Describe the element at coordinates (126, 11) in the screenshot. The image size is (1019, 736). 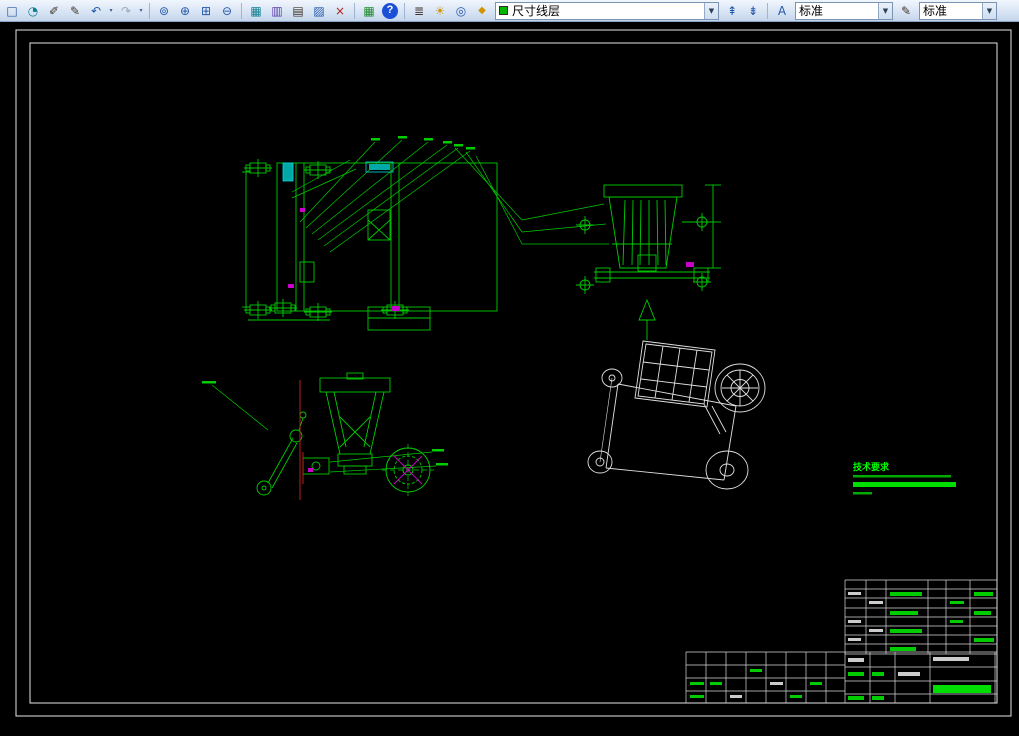
I see `redo-icon: ↷` at that location.